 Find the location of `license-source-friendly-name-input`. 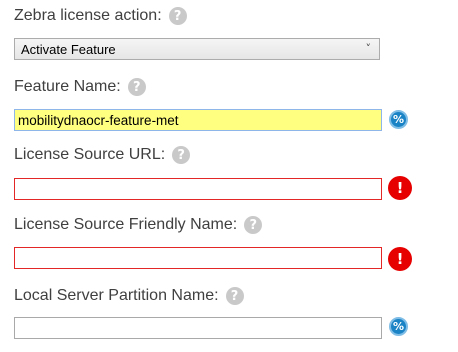

license-source-friendly-name-input is located at coordinates (198, 258).